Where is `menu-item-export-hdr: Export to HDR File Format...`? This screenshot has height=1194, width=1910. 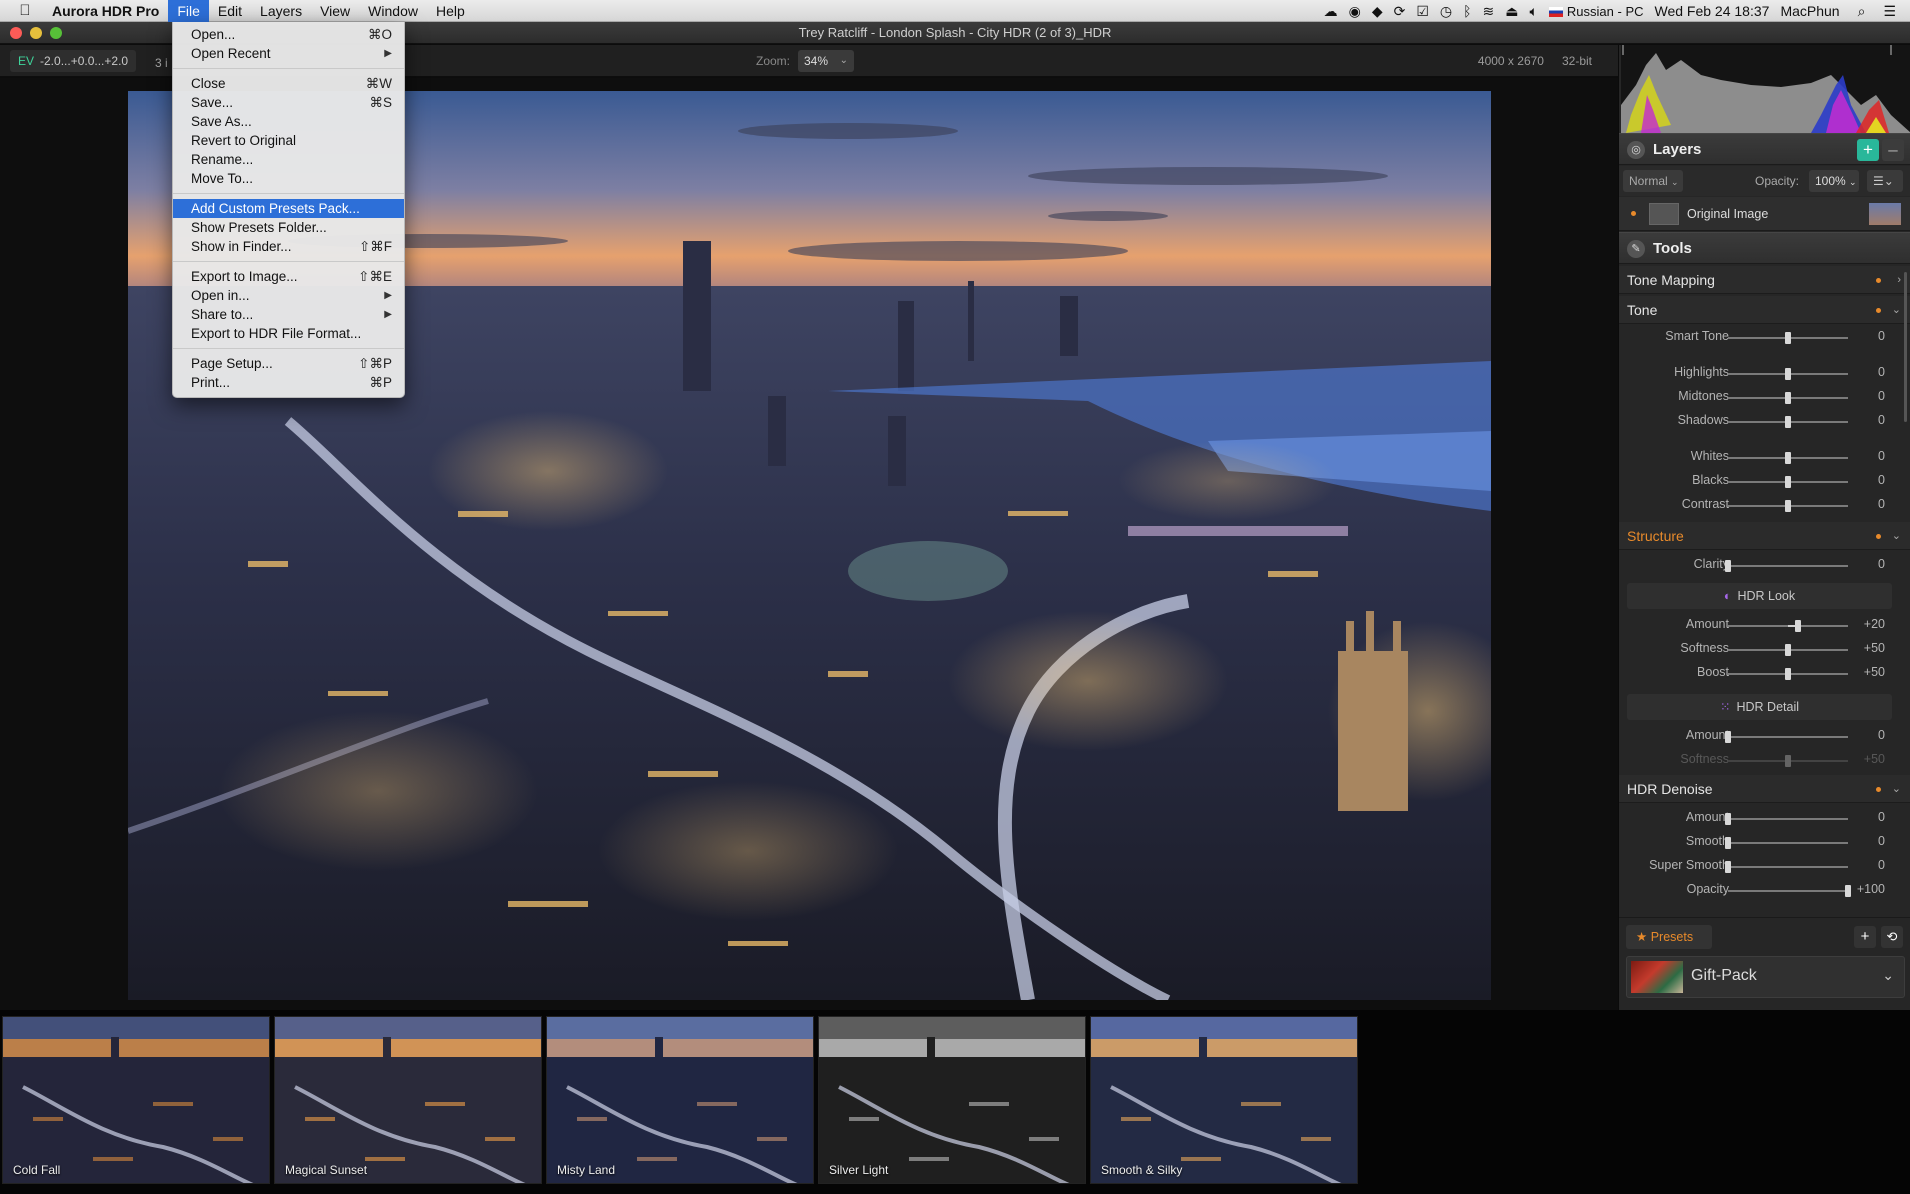 menu-item-export-hdr: Export to HDR File Format... is located at coordinates (288, 333).